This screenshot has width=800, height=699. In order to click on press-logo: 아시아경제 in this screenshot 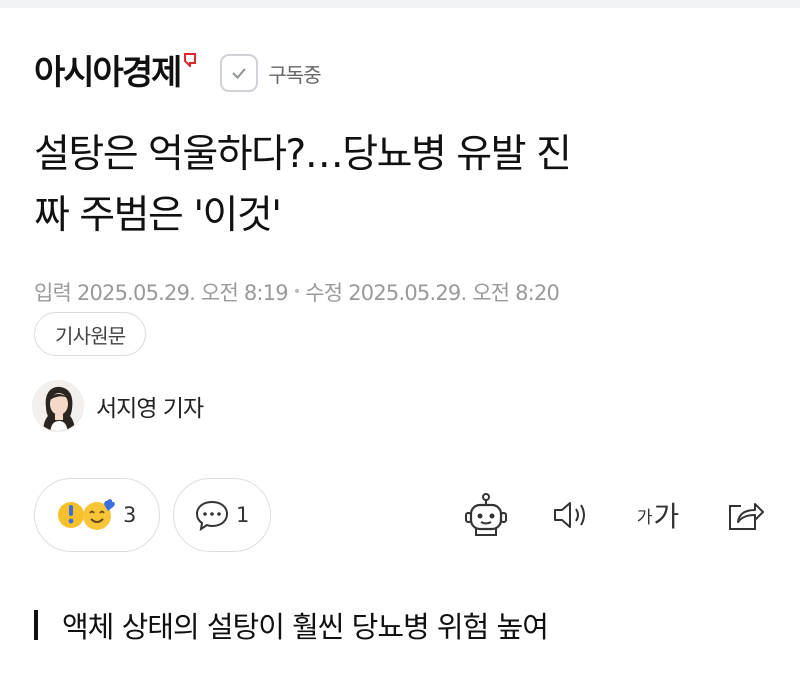, I will do `click(115, 73)`.